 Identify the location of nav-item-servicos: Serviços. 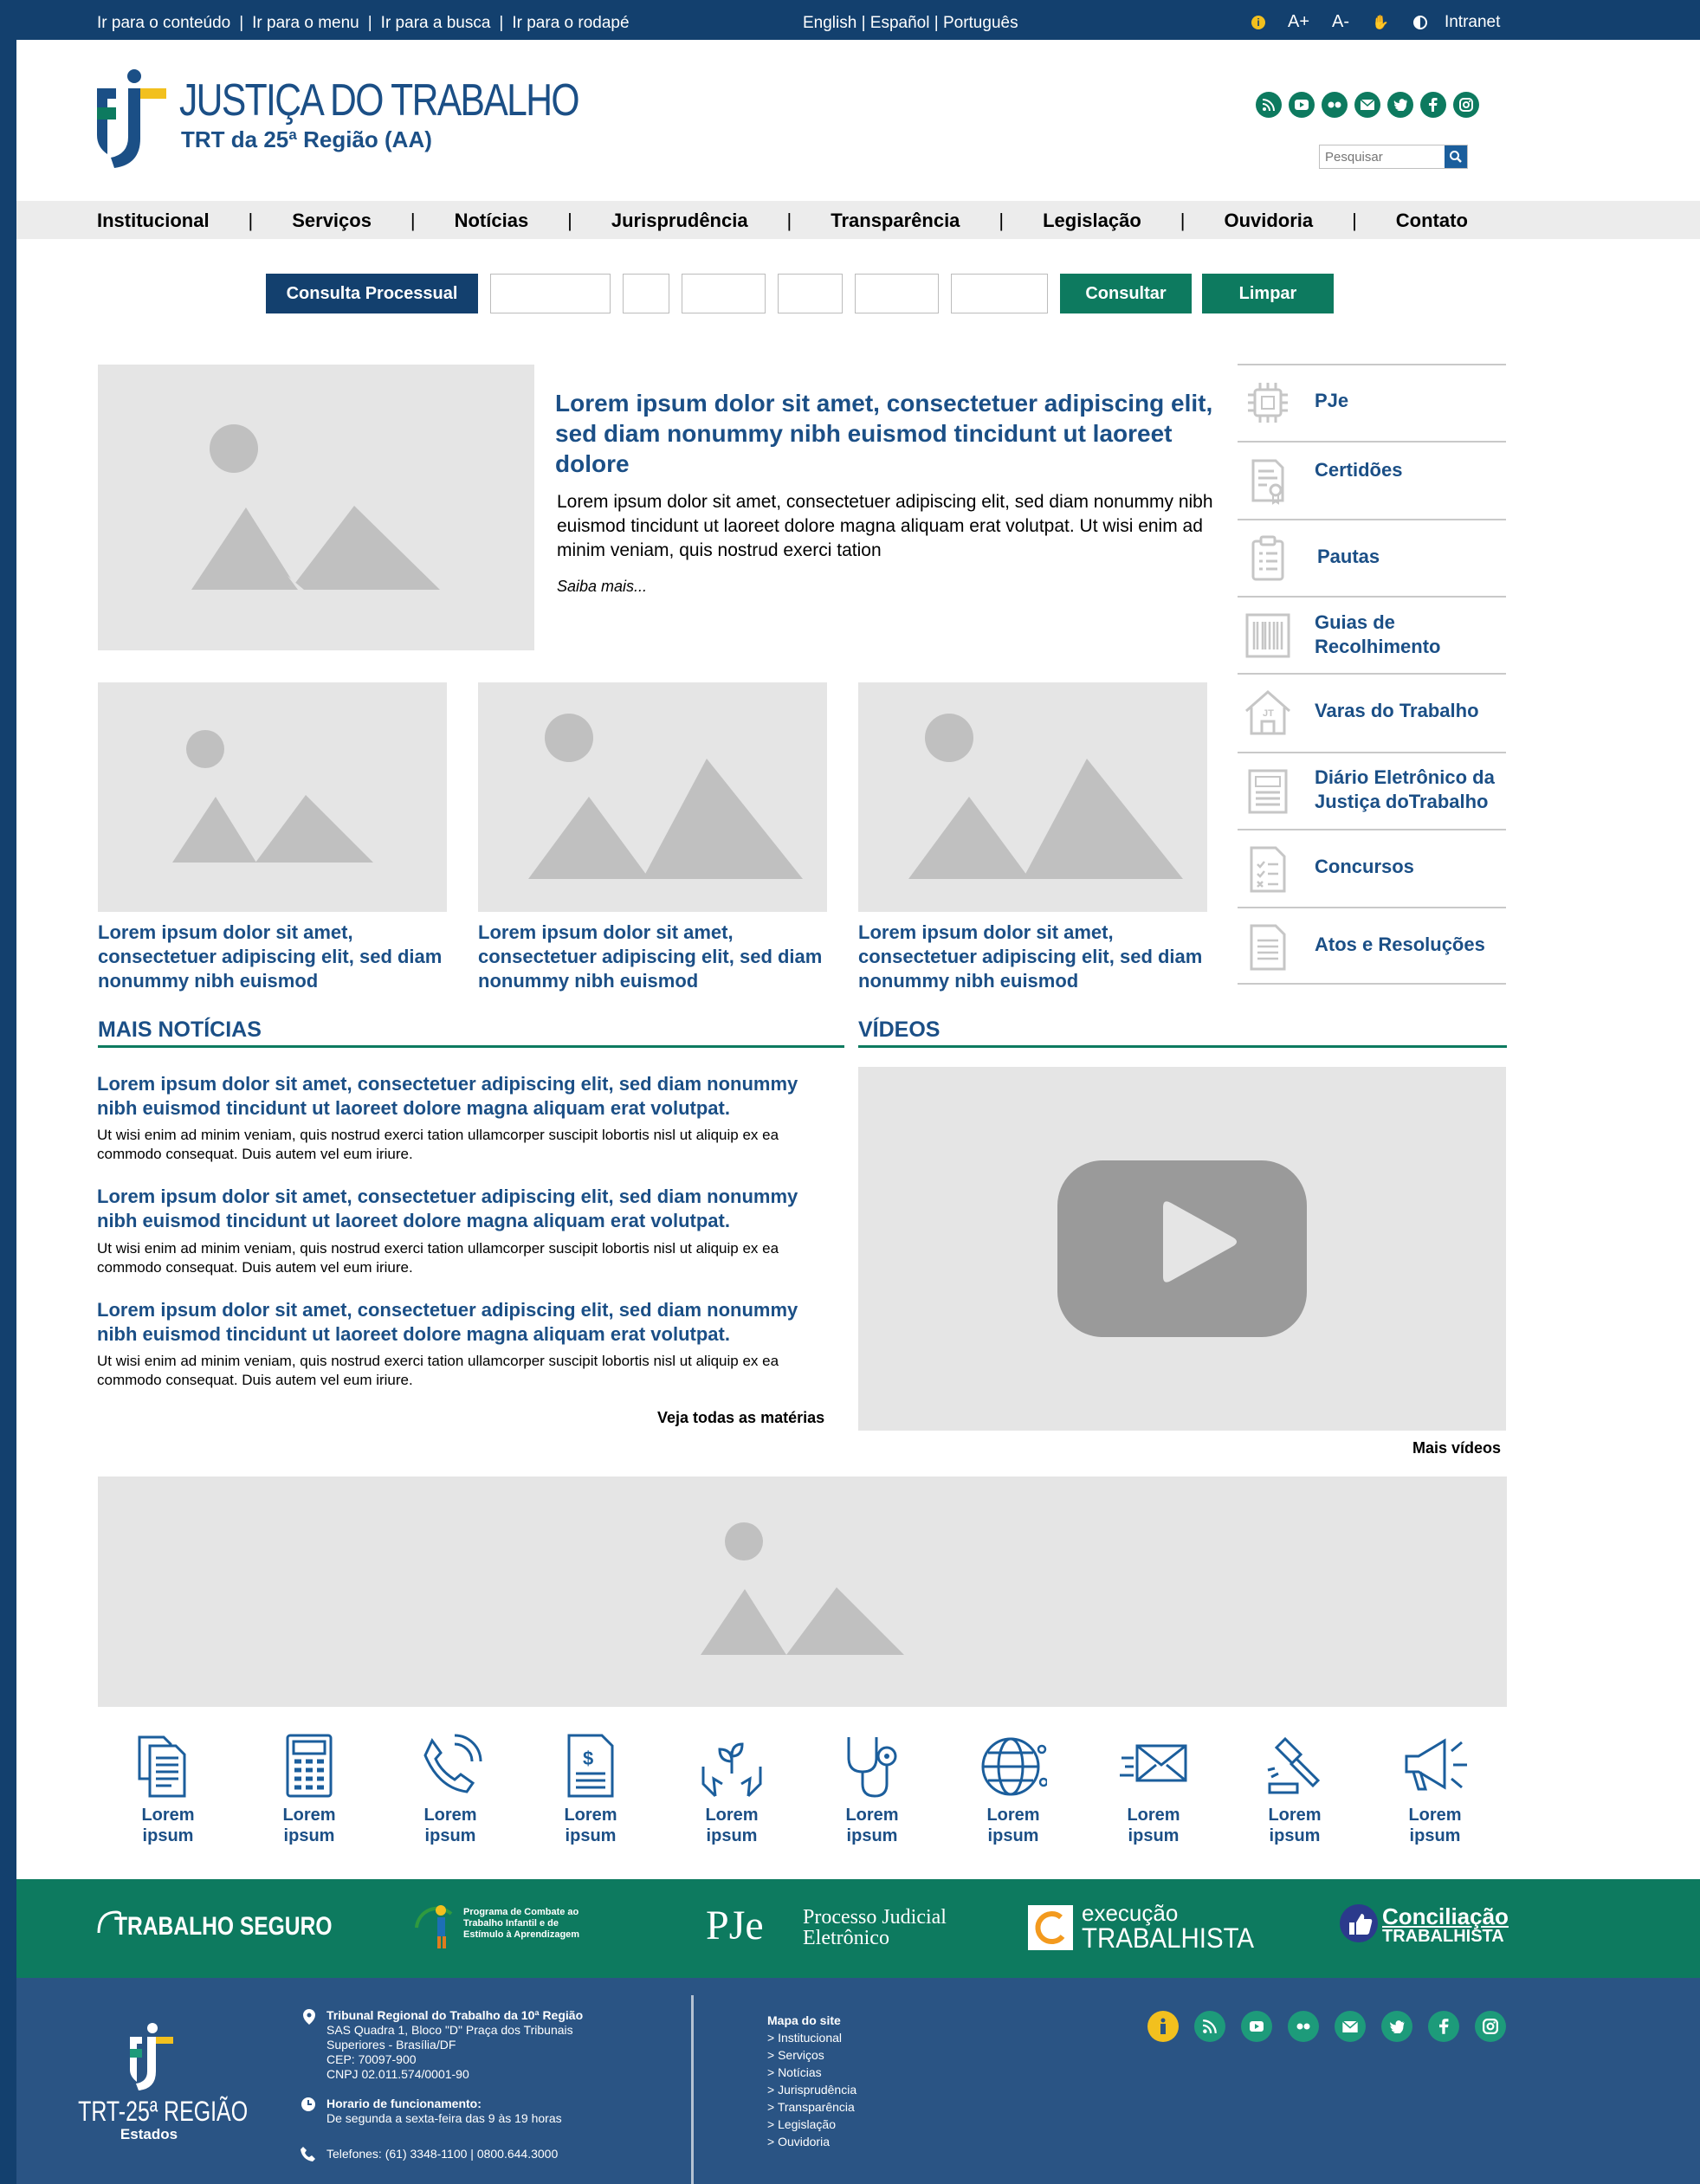
(332, 221).